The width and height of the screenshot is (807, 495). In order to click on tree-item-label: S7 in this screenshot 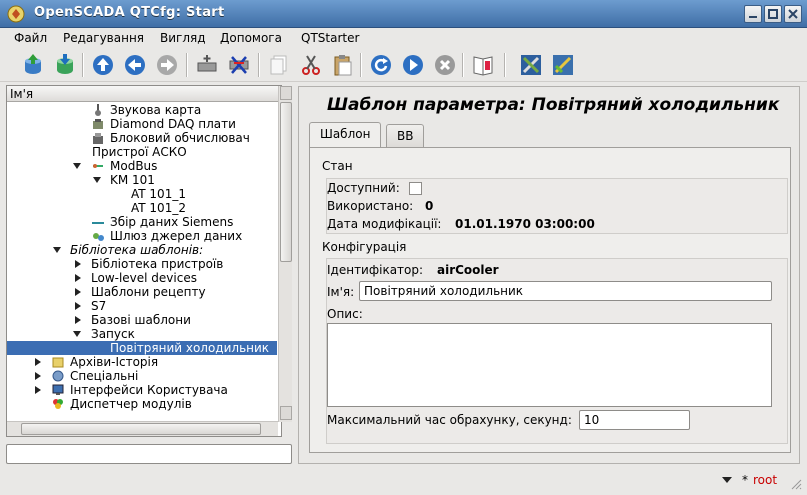, I will do `click(99, 306)`.